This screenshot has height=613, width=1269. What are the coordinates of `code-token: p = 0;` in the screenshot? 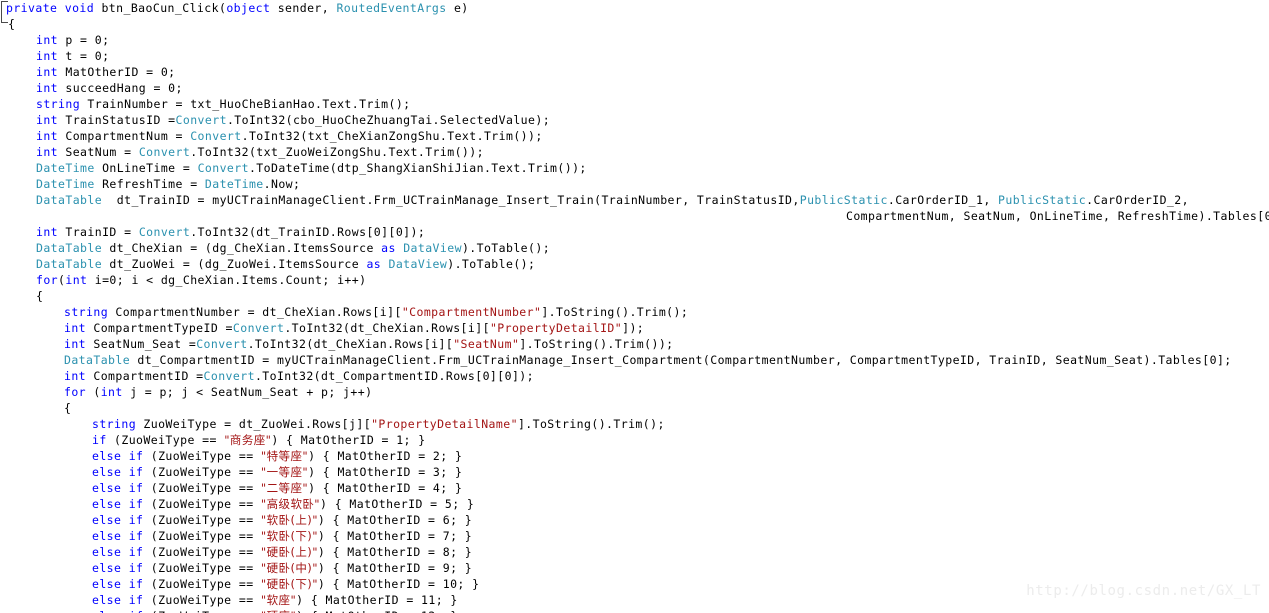 It's located at (84, 40).